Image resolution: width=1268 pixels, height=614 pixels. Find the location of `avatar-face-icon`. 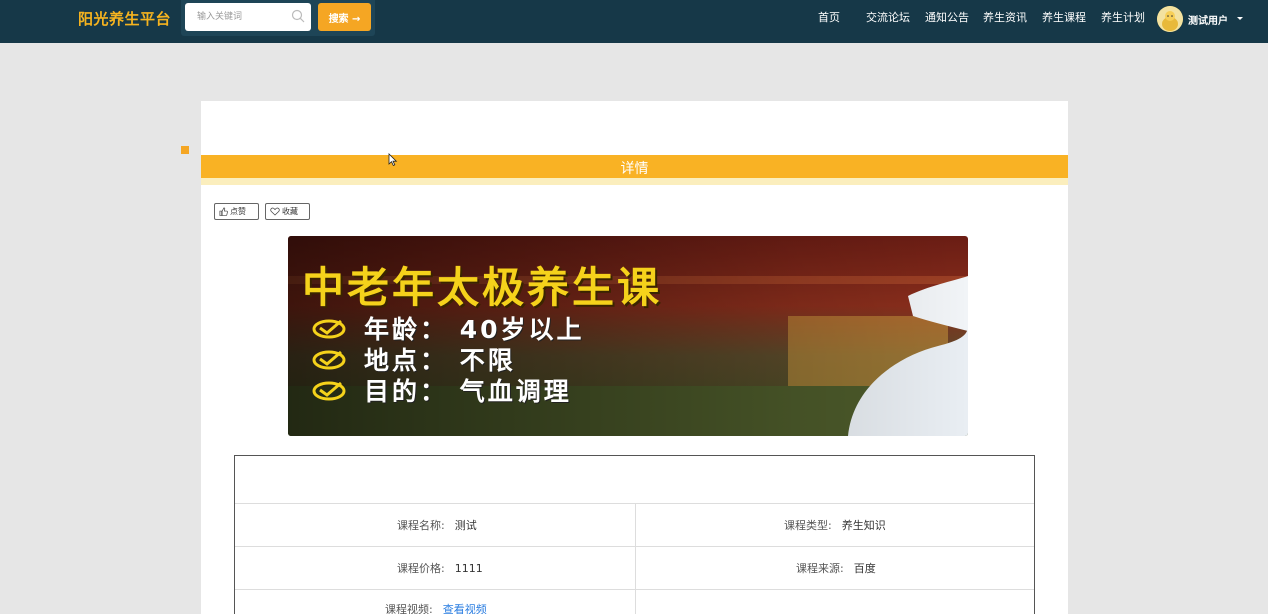

avatar-face-icon is located at coordinates (1170, 19).